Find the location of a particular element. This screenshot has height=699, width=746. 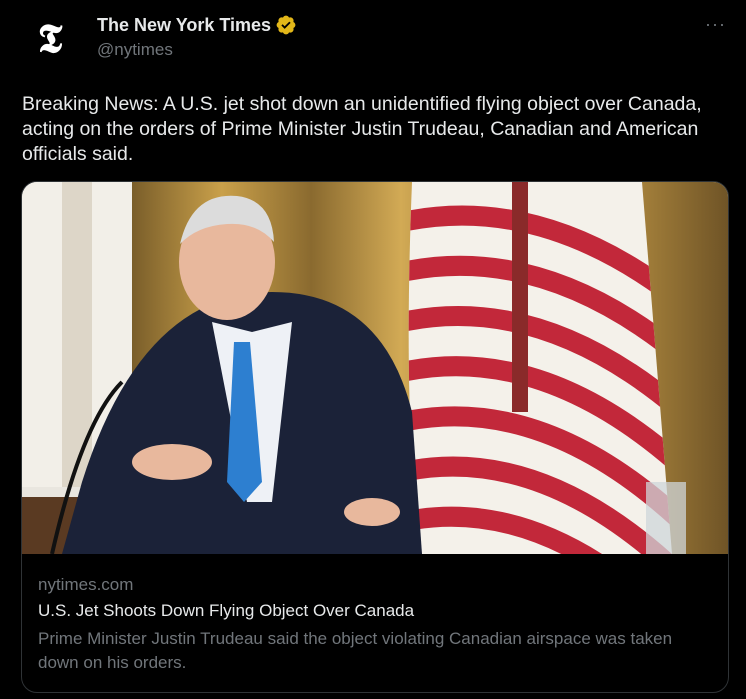

author-handle: @nytimes is located at coordinates (197, 50).